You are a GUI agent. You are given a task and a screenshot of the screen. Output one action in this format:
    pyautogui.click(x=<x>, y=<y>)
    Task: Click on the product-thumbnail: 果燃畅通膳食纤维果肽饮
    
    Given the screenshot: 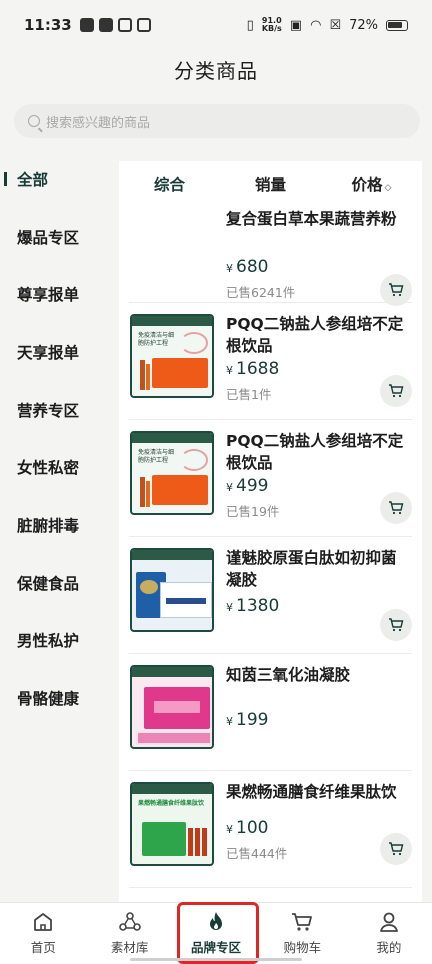 What is the action you would take?
    pyautogui.click(x=172, y=824)
    